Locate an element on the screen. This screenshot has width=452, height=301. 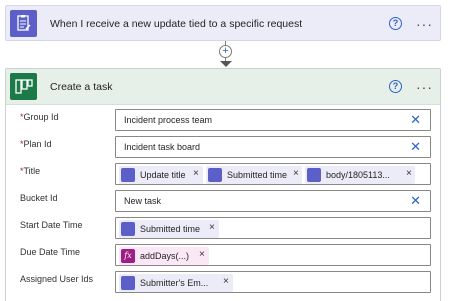
plan-id-row: *Plan Id Incident task board ✕ is located at coordinates (223, 147).